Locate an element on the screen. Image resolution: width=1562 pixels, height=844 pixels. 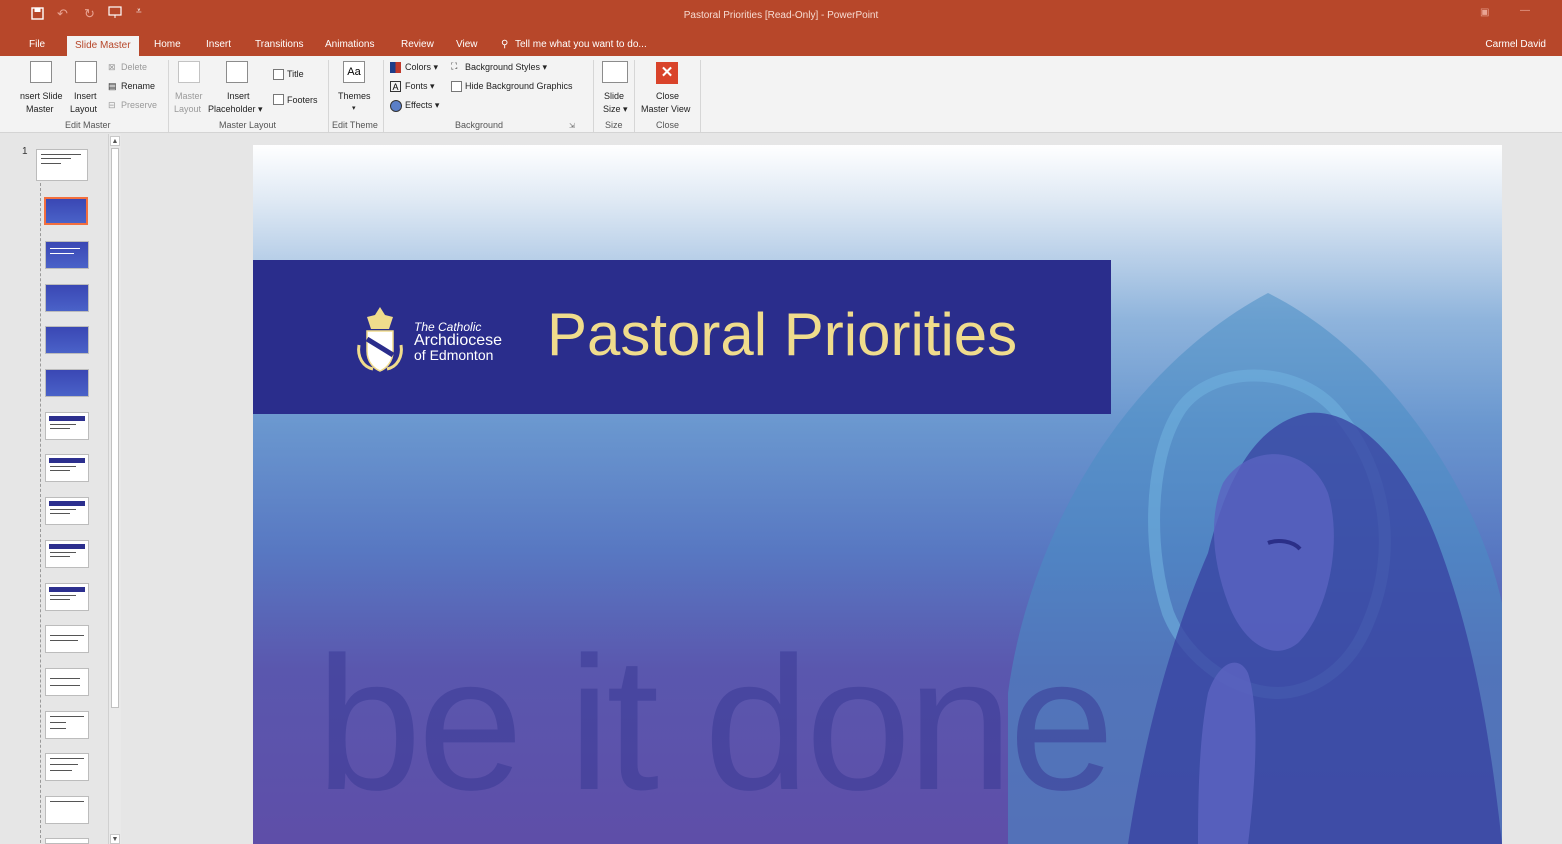
tab-transitions: Transitions is located at coordinates (279, 44).